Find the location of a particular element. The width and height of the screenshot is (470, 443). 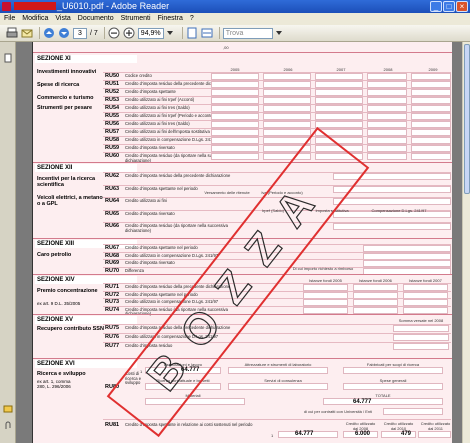

previous-page-icon is located at coordinates (49, 33).